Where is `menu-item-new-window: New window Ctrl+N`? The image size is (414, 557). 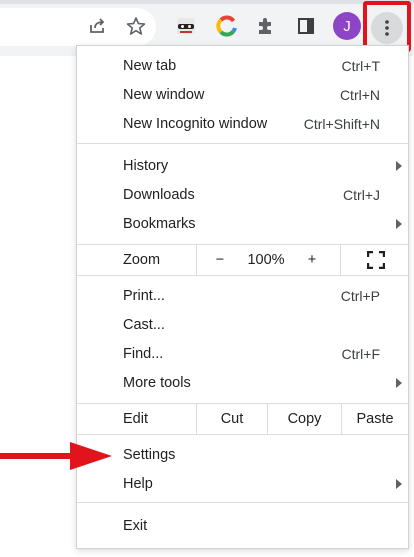 menu-item-new-window: New window Ctrl+N is located at coordinates (242, 94).